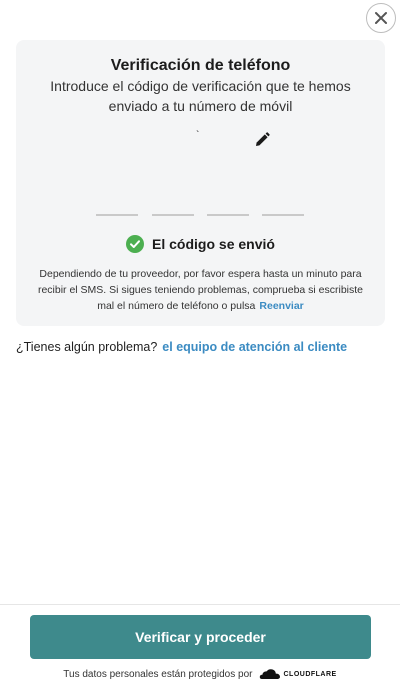  Describe the element at coordinates (200, 637) in the screenshot. I see `verify-and-proceed-button: Verificar y proceder` at that location.